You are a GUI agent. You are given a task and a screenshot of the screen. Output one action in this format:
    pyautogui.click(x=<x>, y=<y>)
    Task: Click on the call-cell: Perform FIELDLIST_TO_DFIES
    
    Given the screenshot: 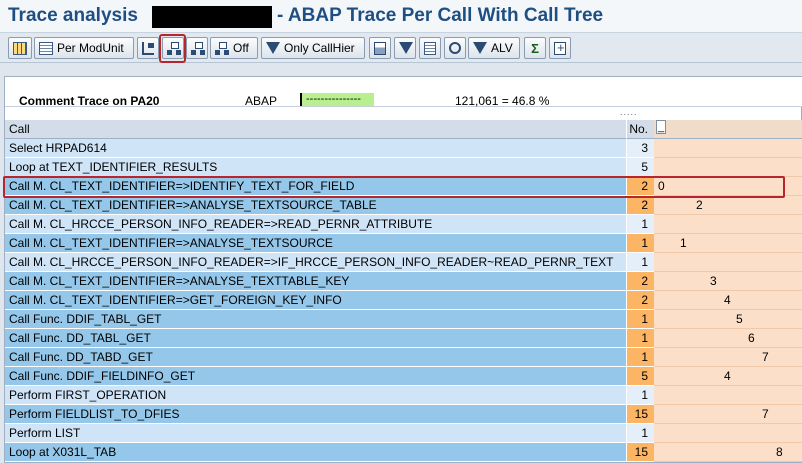 What is the action you would take?
    pyautogui.click(x=315, y=414)
    